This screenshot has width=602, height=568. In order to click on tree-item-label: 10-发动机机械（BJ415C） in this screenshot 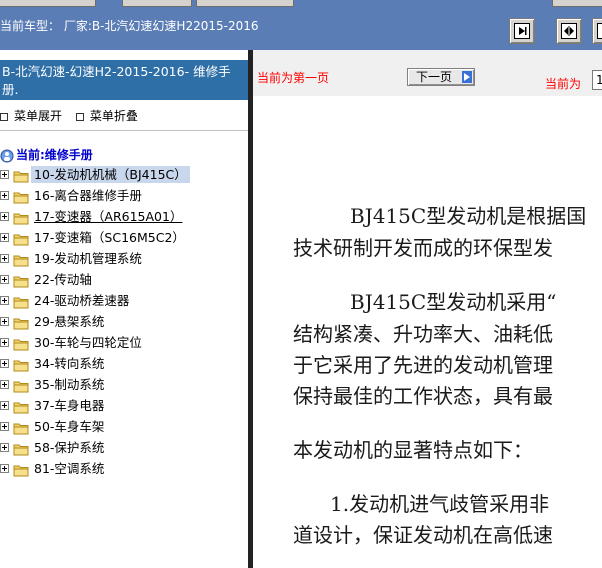, I will do `click(110, 174)`.